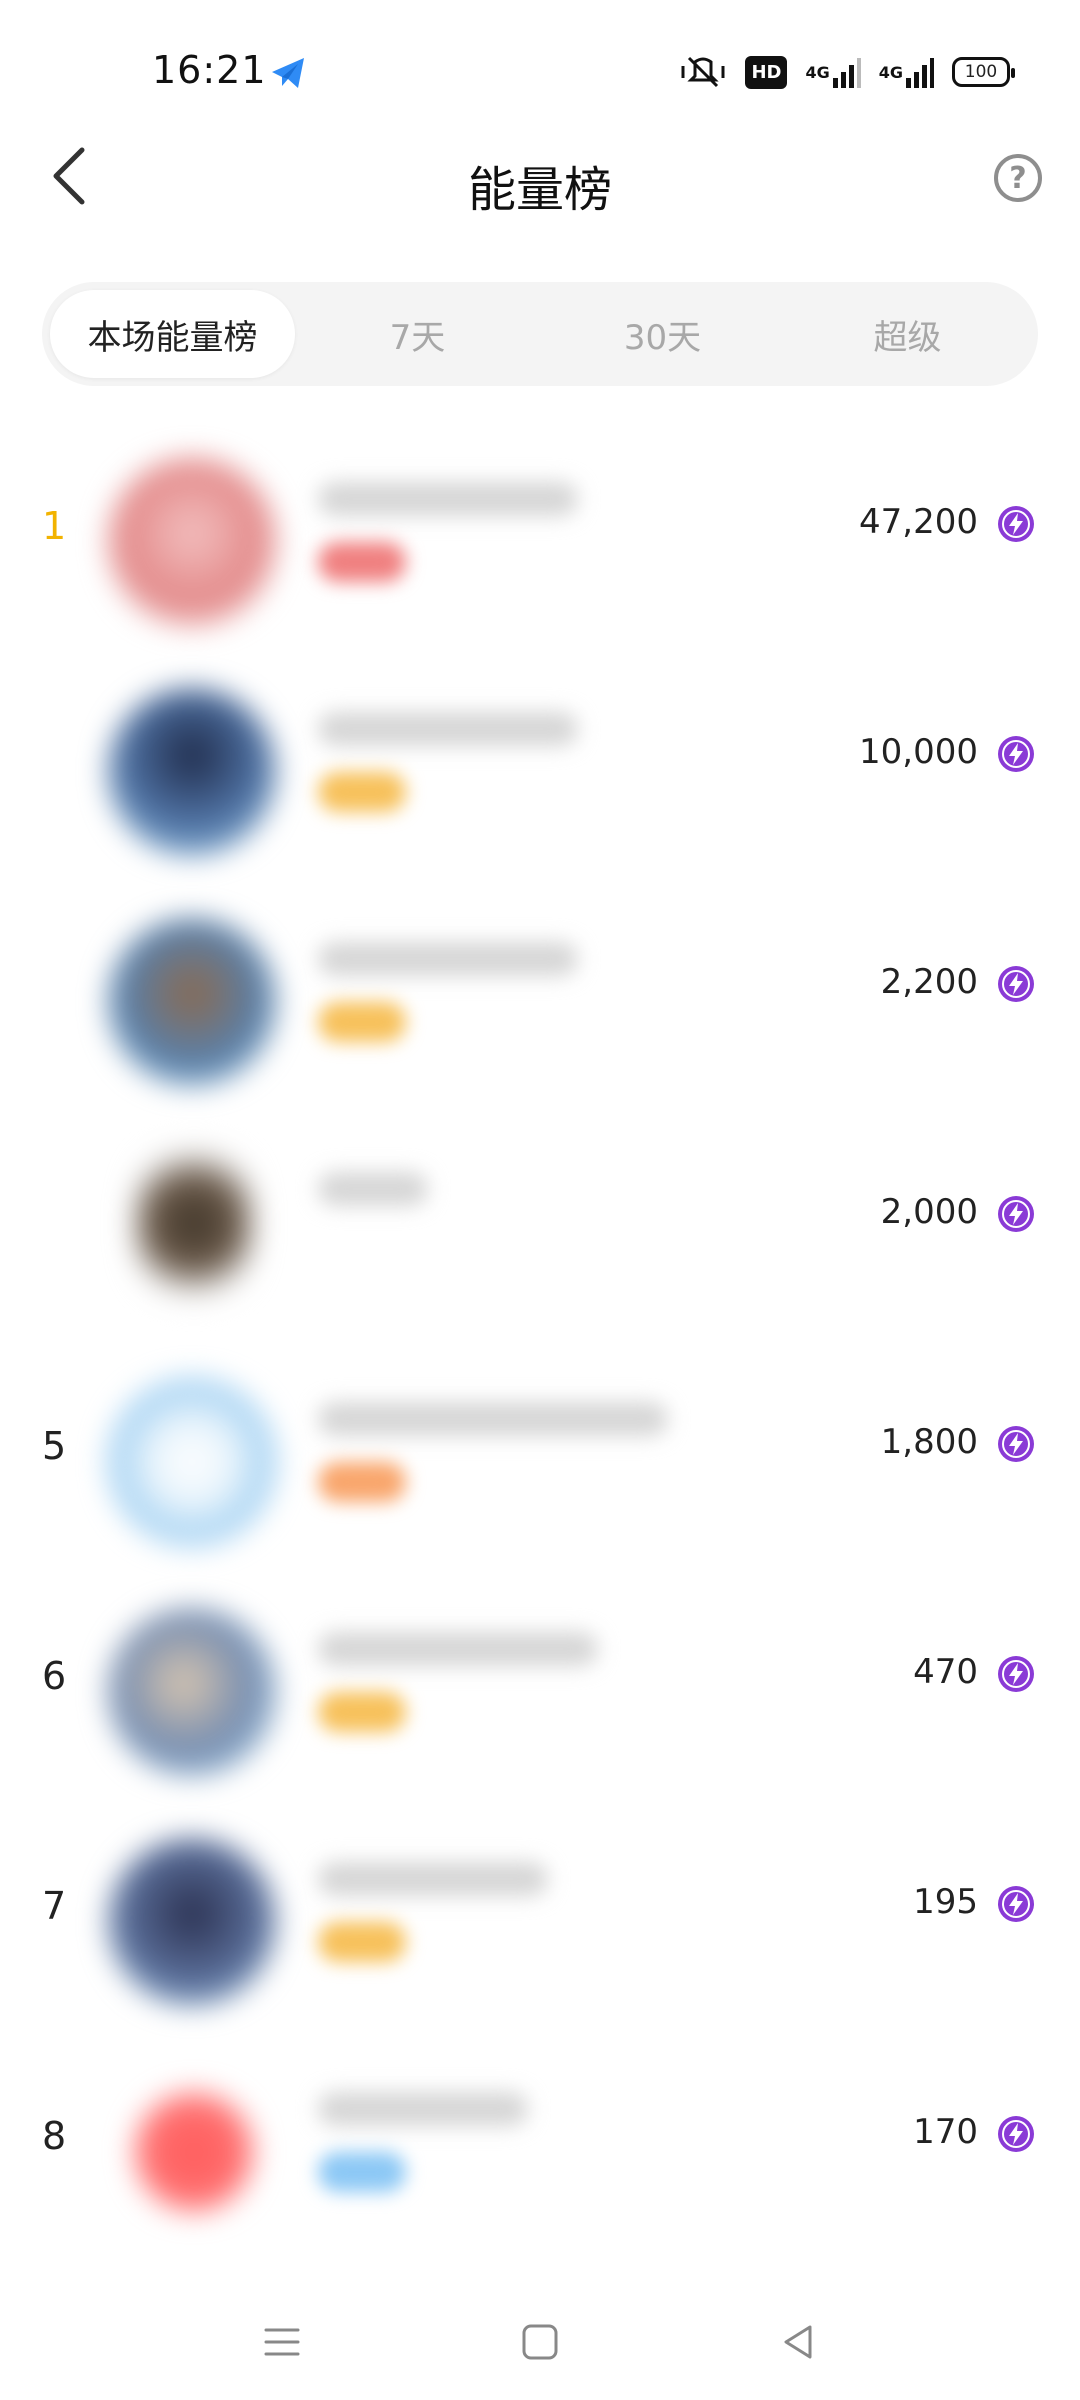 This screenshot has width=1080, height=2400. I want to click on rank-number: 5, so click(54, 1446).